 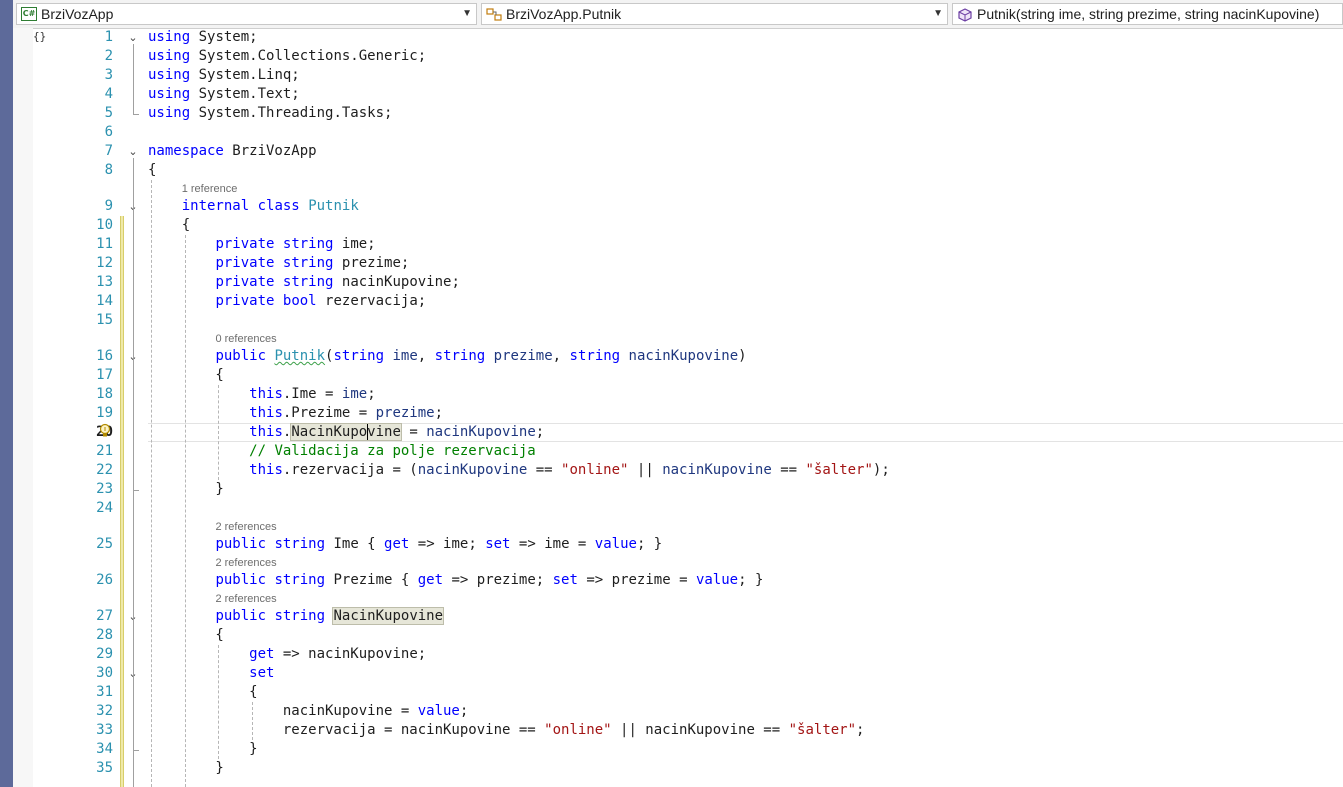 I want to click on code-token: ;, so click(x=540, y=432).